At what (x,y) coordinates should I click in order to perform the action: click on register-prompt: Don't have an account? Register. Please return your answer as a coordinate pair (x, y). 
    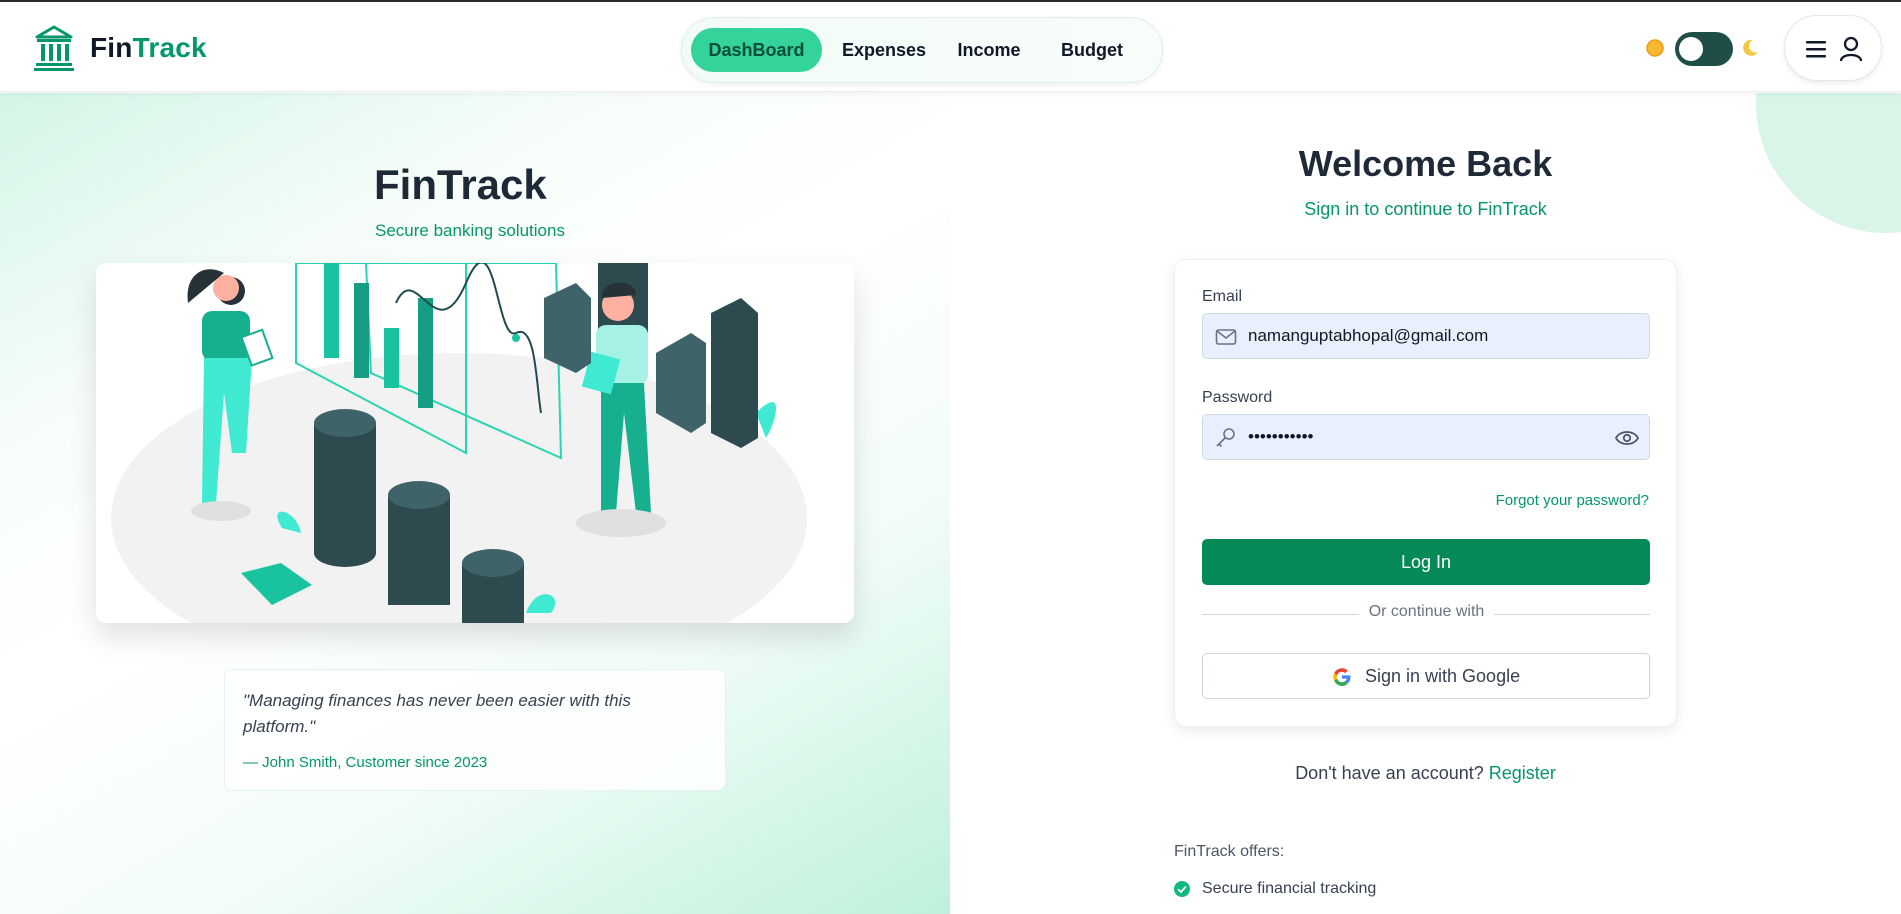
    Looking at the image, I should click on (1425, 773).